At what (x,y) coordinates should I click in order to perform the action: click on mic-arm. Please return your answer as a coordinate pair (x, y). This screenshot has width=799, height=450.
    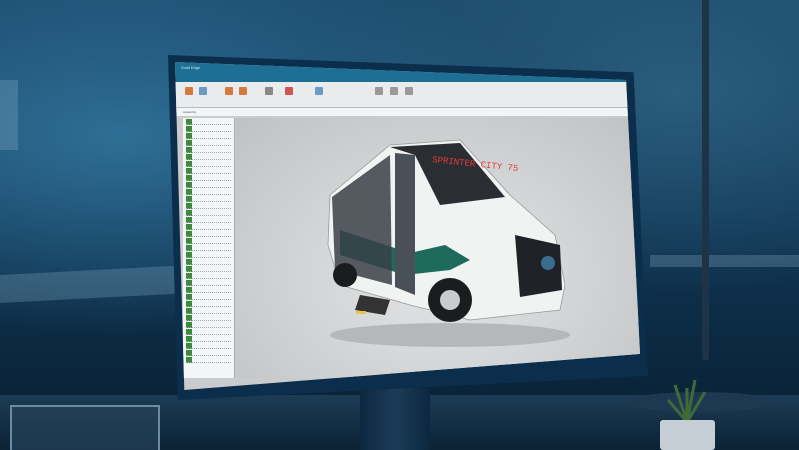
    Looking at the image, I should click on (705, 180).